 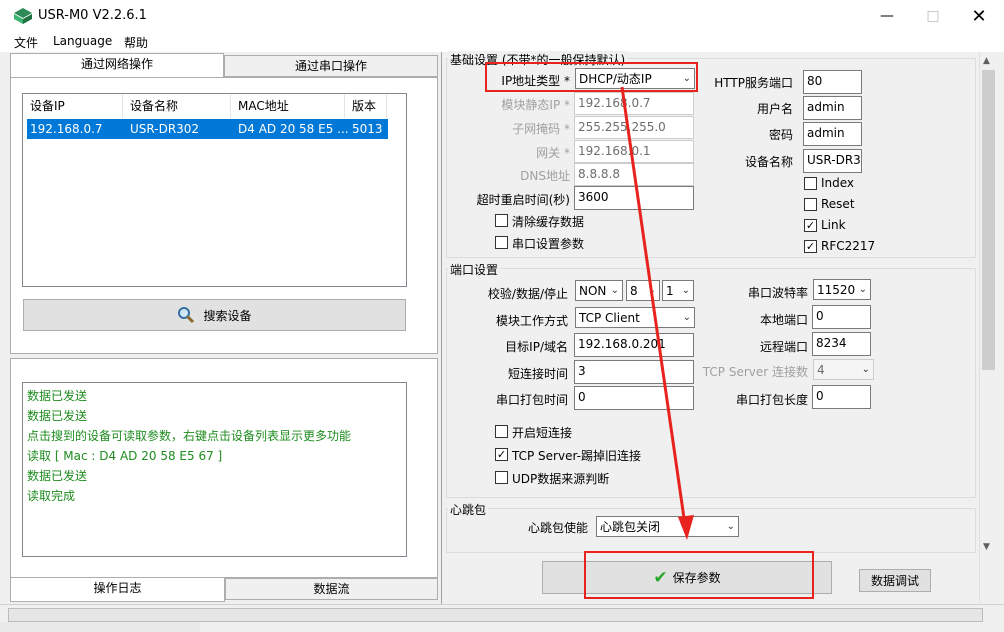 I want to click on link-label: Link, so click(x=833, y=225).